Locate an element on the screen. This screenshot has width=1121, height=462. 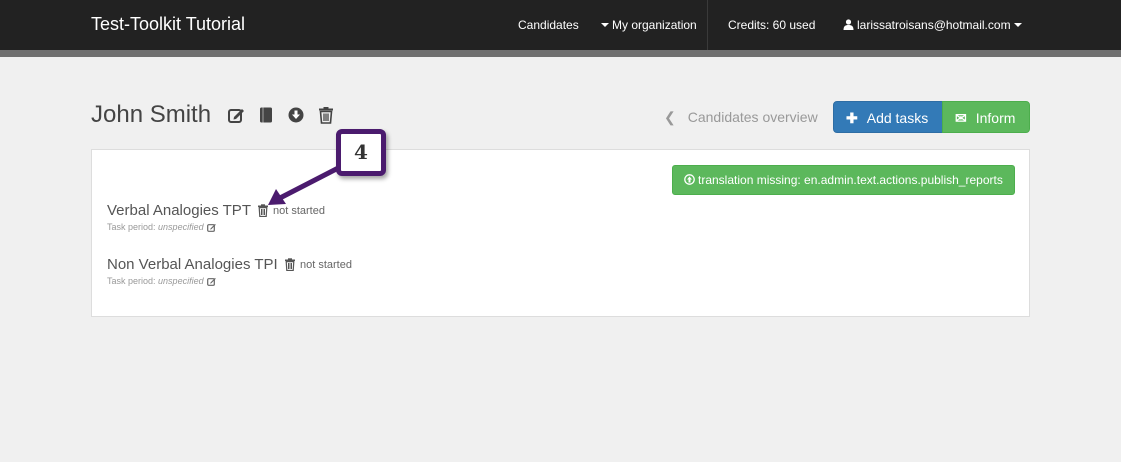
nav-user-menu: larissatroisans@hotmail.com is located at coordinates (932, 25).